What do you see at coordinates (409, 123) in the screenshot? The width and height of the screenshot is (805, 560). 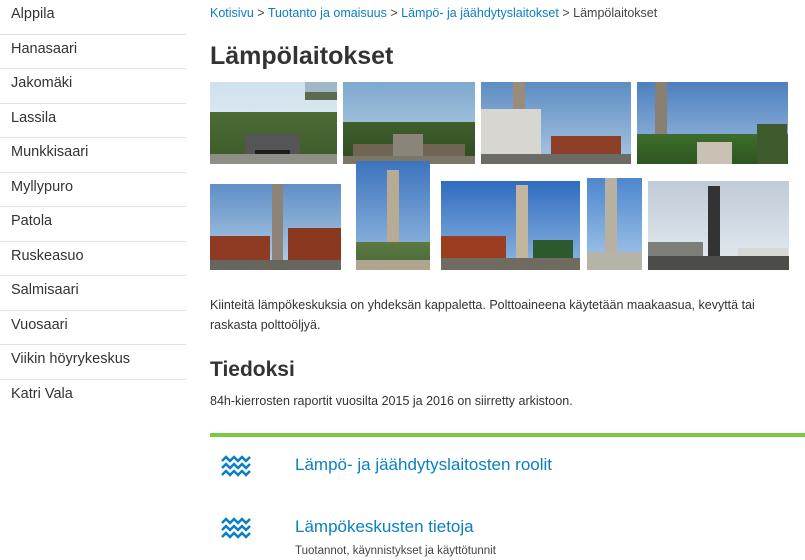 I see `photo-hanasaari-plant` at bounding box center [409, 123].